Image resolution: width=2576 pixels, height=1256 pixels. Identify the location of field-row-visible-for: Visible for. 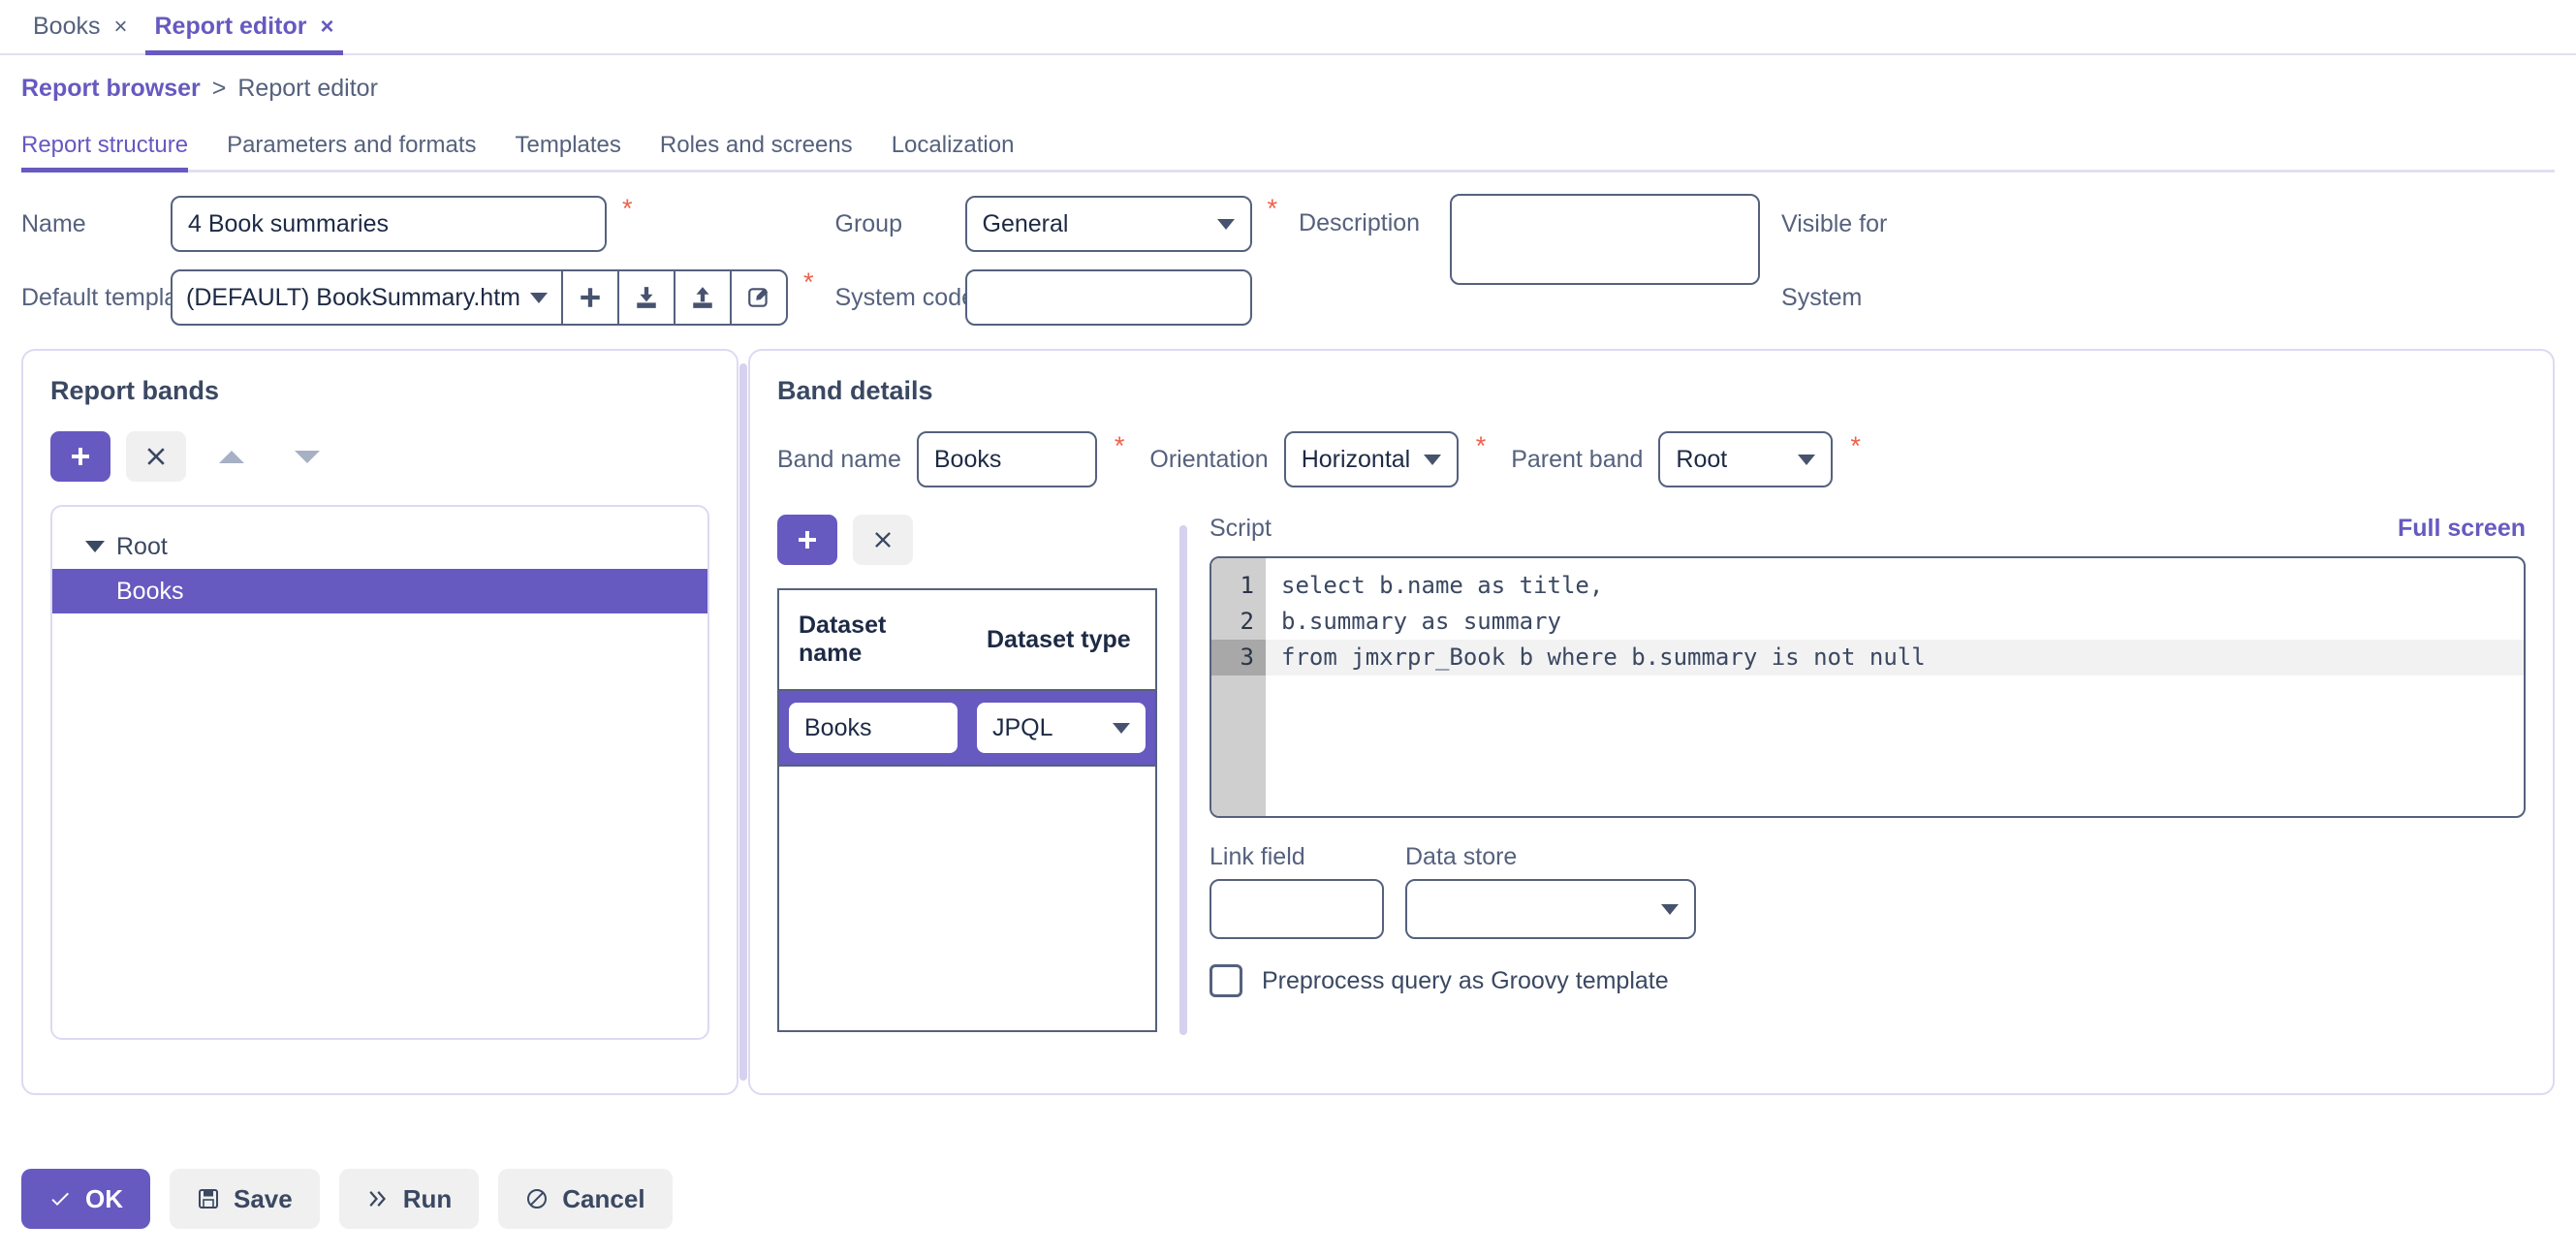
(1834, 224).